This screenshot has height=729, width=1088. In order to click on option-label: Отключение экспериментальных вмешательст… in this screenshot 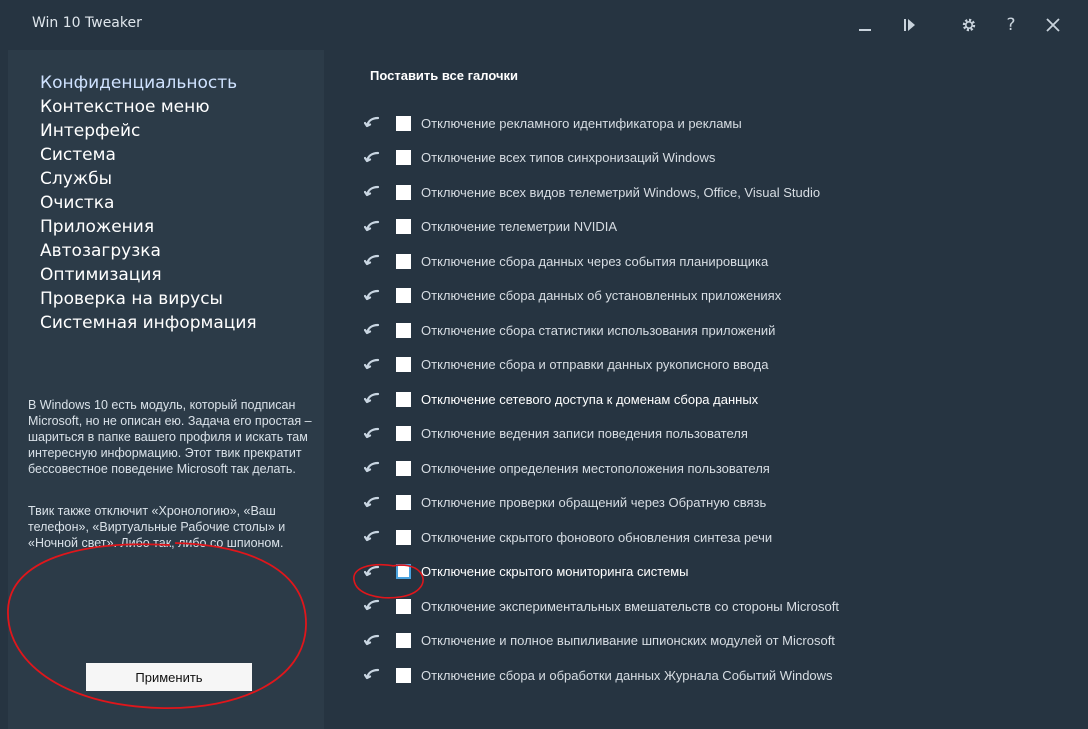, I will do `click(630, 606)`.